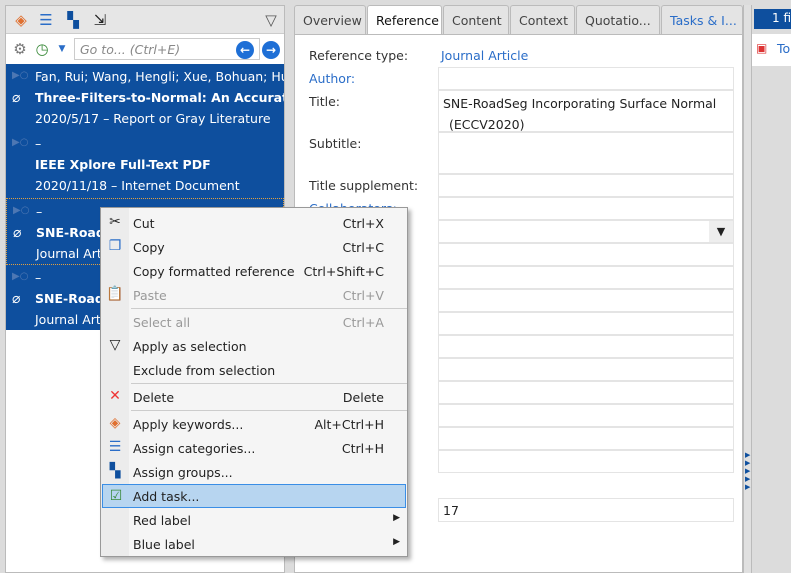  I want to click on menu-item-copy-formatted: Copy formatted reference Ctrl+Shift+C, so click(254, 271).